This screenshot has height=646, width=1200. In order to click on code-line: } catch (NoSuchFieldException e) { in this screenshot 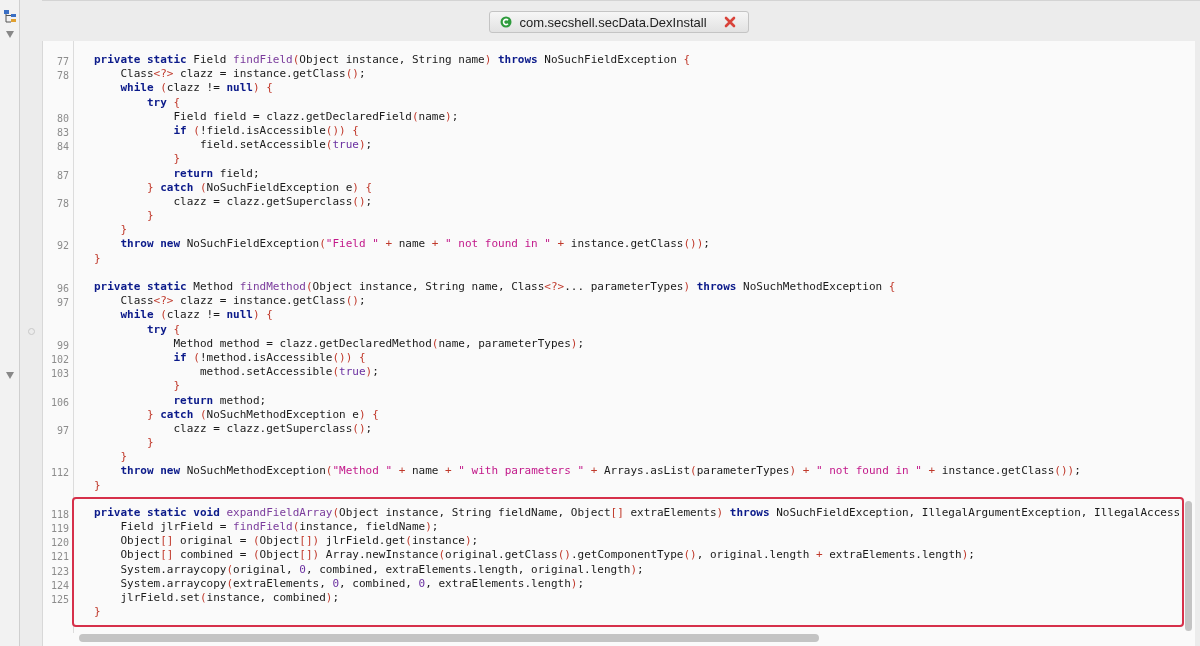, I will do `click(259, 187)`.